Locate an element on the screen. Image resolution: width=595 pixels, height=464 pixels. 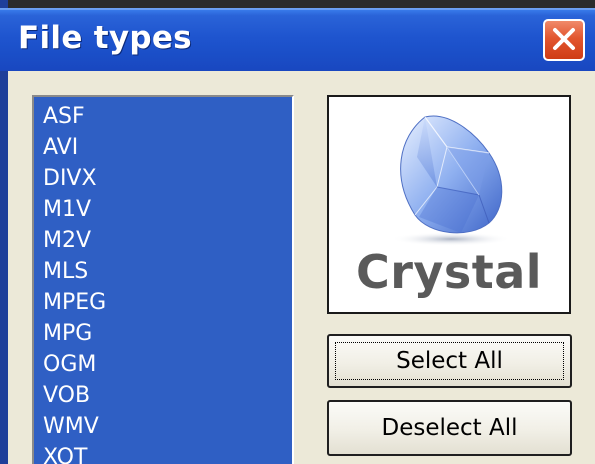
deselect-all-button: Deselect All is located at coordinates (449, 428).